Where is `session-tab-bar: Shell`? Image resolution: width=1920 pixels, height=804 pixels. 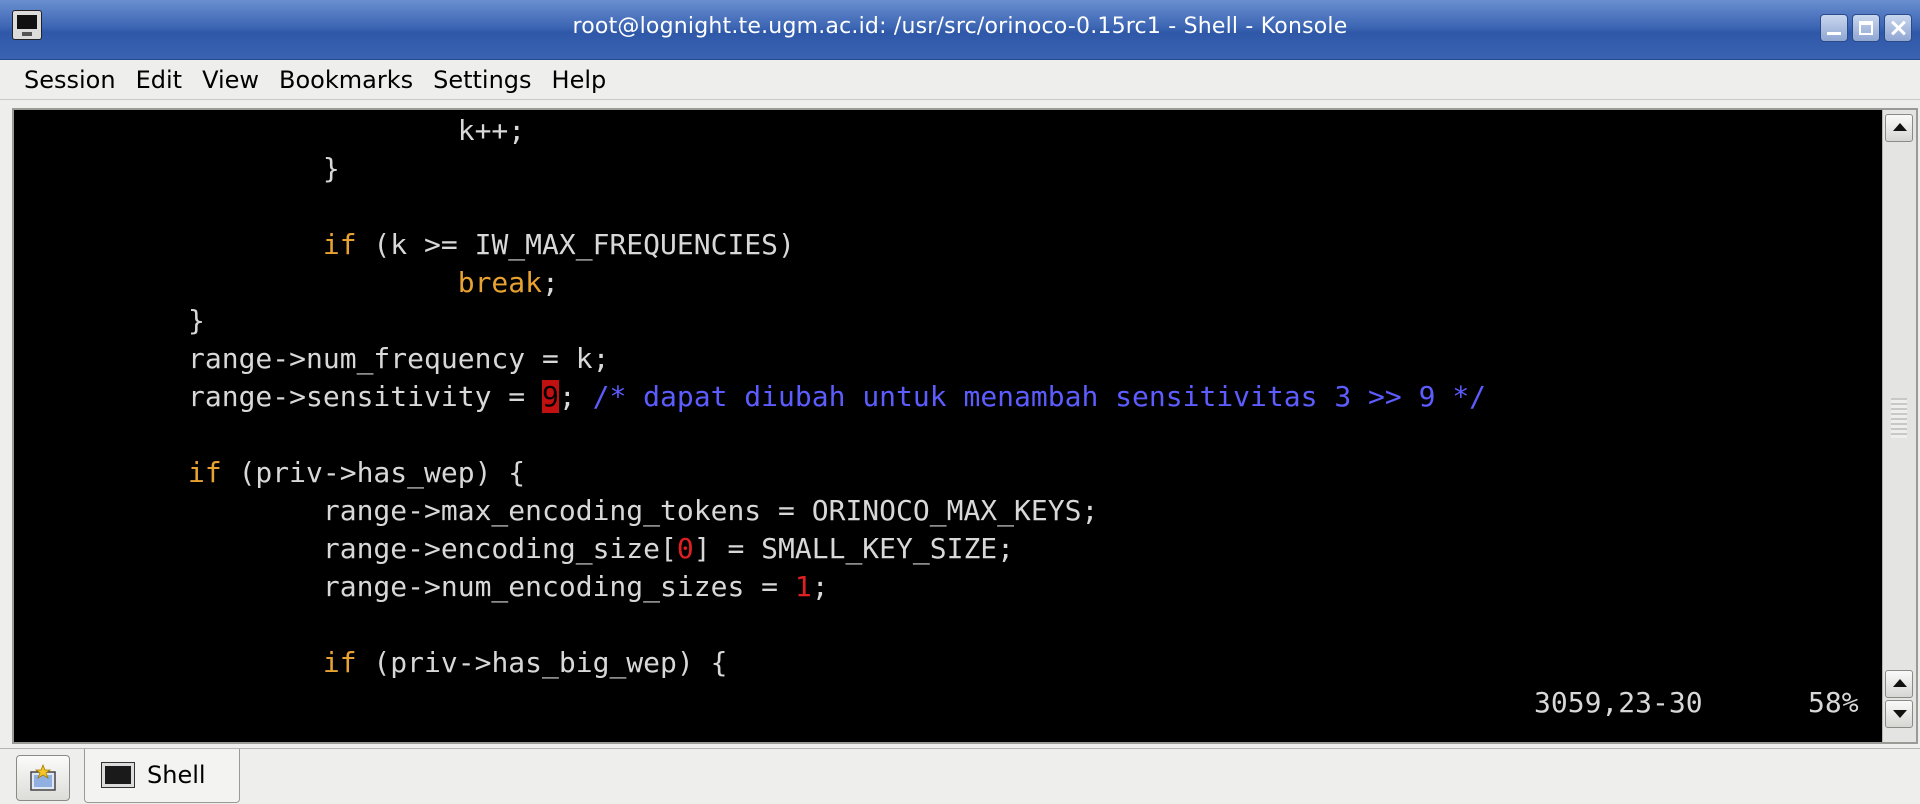
session-tab-bar: Shell is located at coordinates (960, 776).